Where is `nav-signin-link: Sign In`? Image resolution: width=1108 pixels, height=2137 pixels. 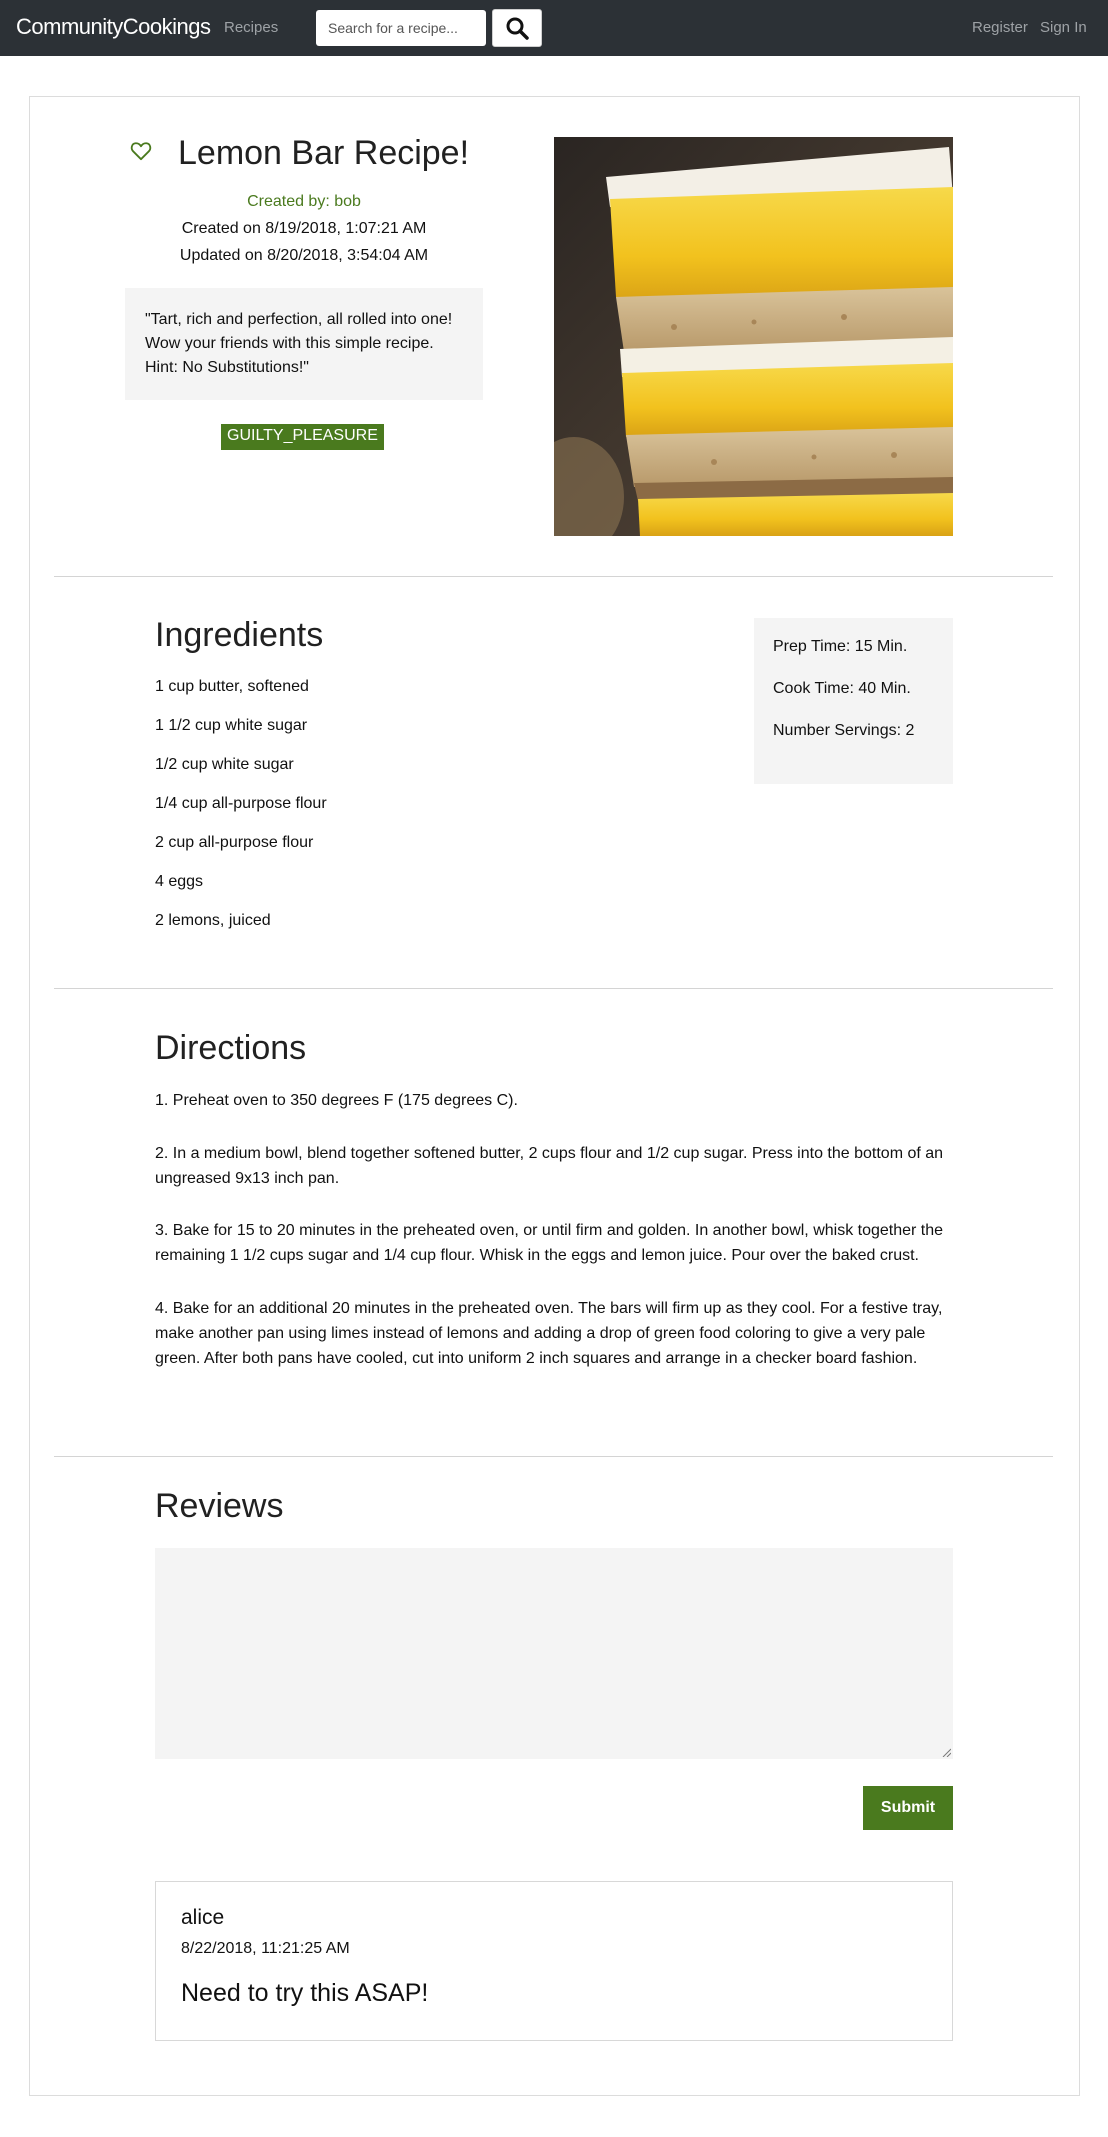
nav-signin-link: Sign In is located at coordinates (1063, 27).